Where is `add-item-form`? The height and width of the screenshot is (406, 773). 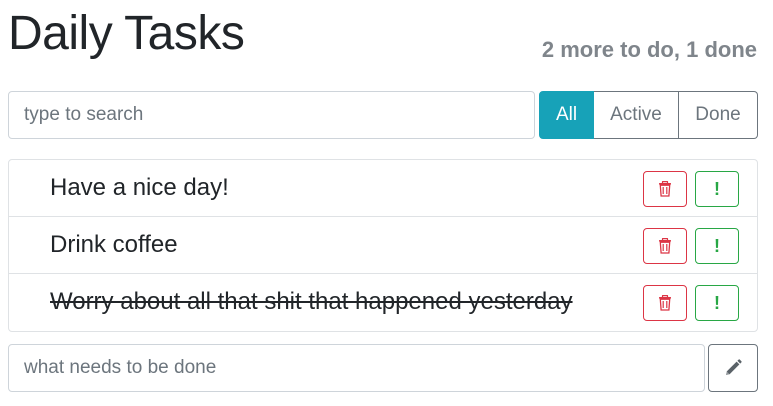 add-item-form is located at coordinates (383, 368).